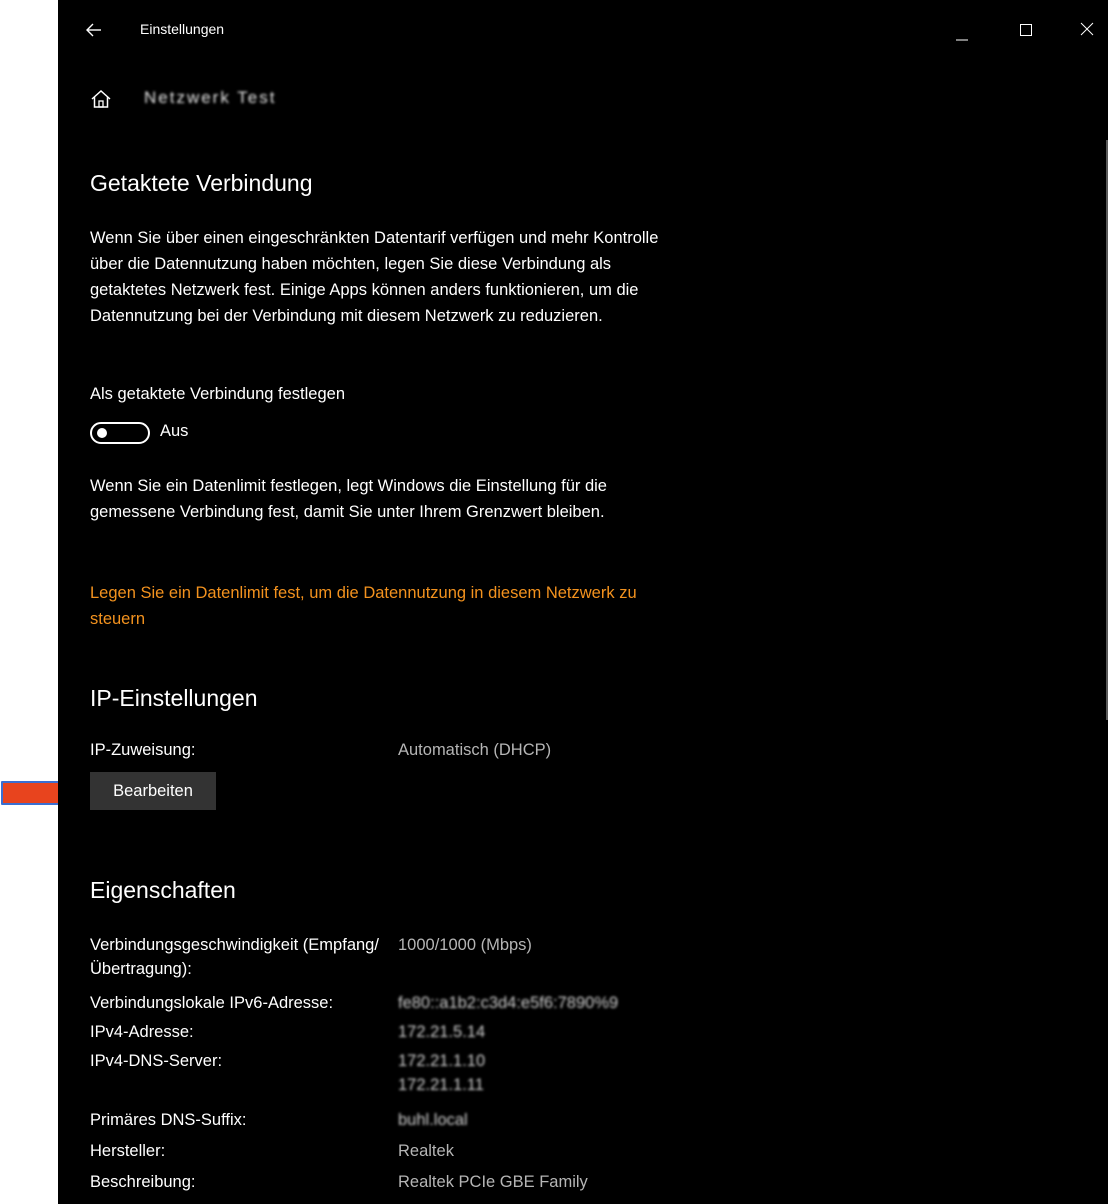 This screenshot has width=1108, height=1204. I want to click on back-arrow-icon, so click(93, 30).